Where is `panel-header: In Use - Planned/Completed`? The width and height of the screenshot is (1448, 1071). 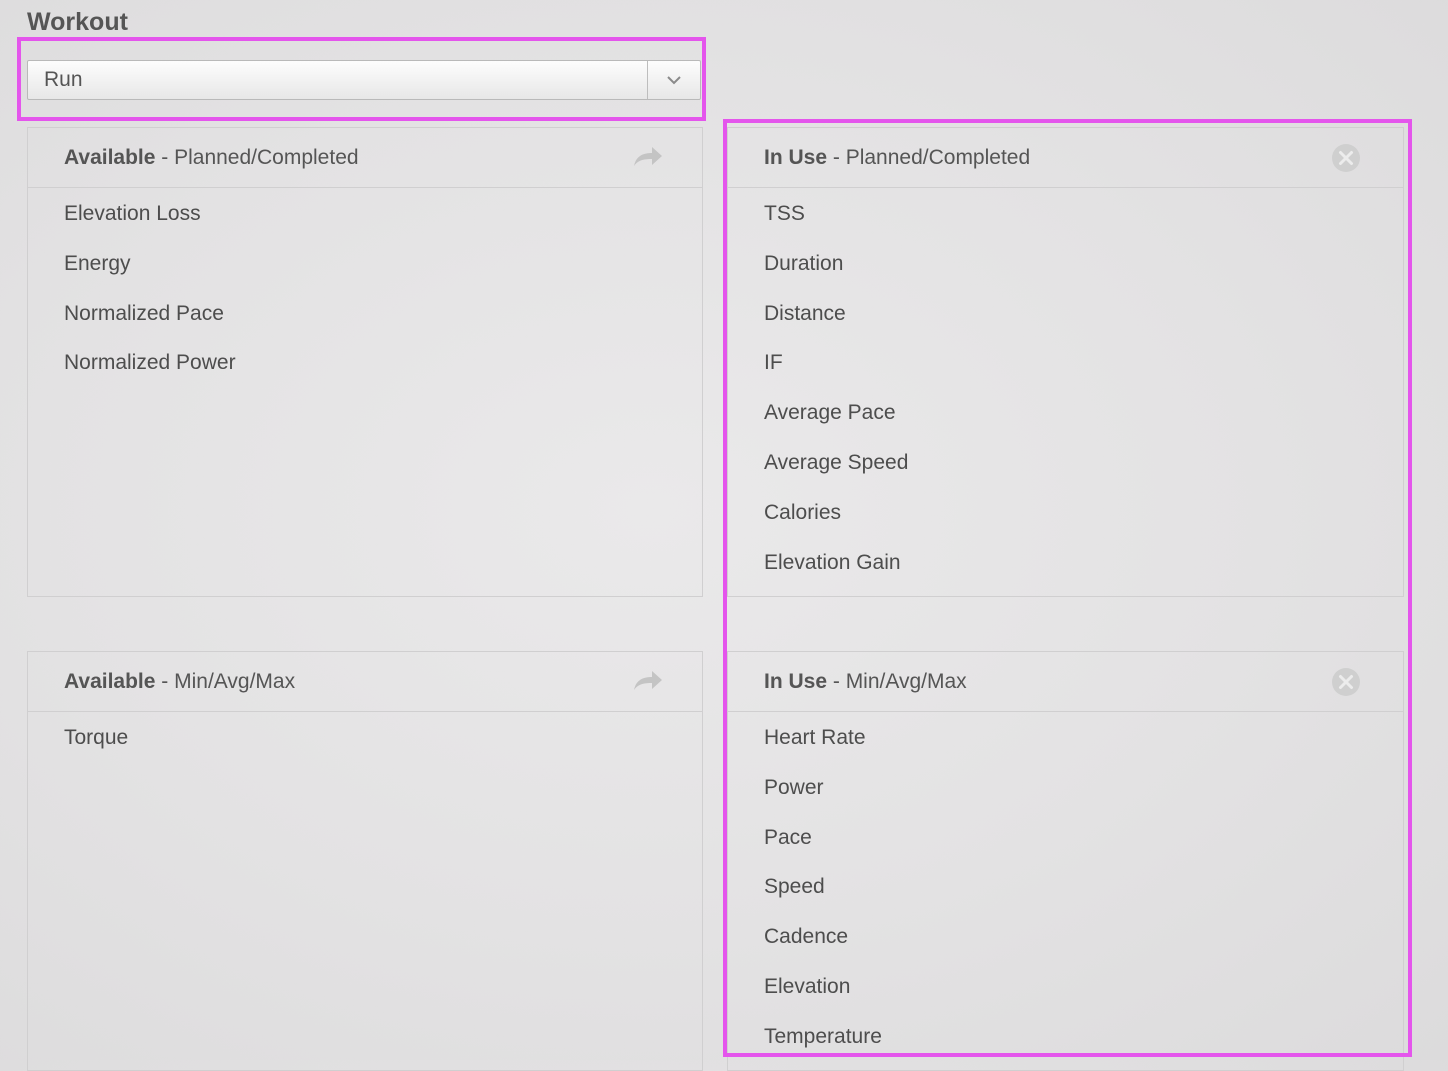
panel-header: In Use - Planned/Completed is located at coordinates (1065, 158).